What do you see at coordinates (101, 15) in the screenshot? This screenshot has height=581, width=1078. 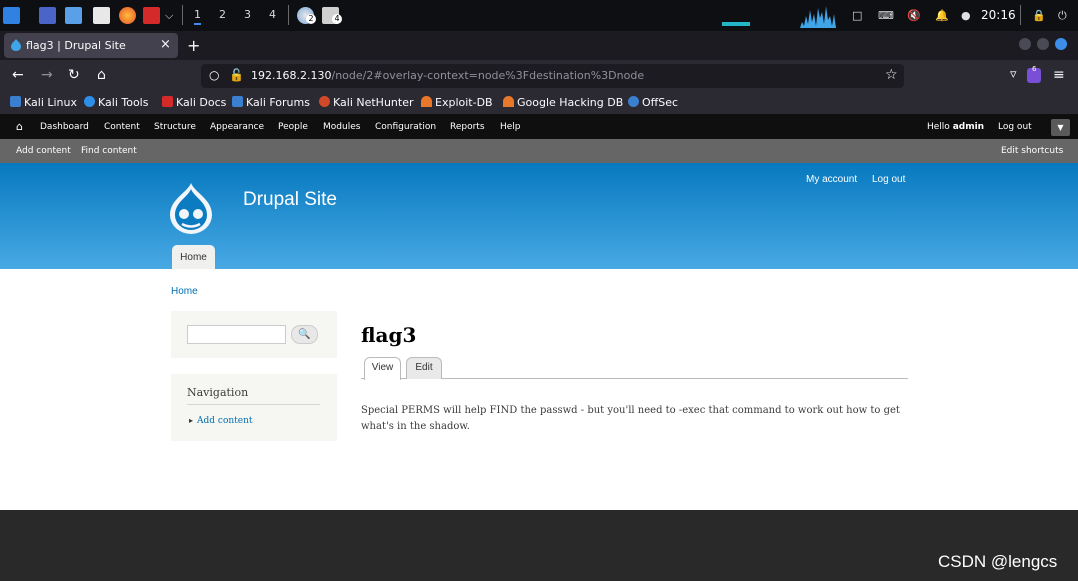 I see `text-editor-icon` at bounding box center [101, 15].